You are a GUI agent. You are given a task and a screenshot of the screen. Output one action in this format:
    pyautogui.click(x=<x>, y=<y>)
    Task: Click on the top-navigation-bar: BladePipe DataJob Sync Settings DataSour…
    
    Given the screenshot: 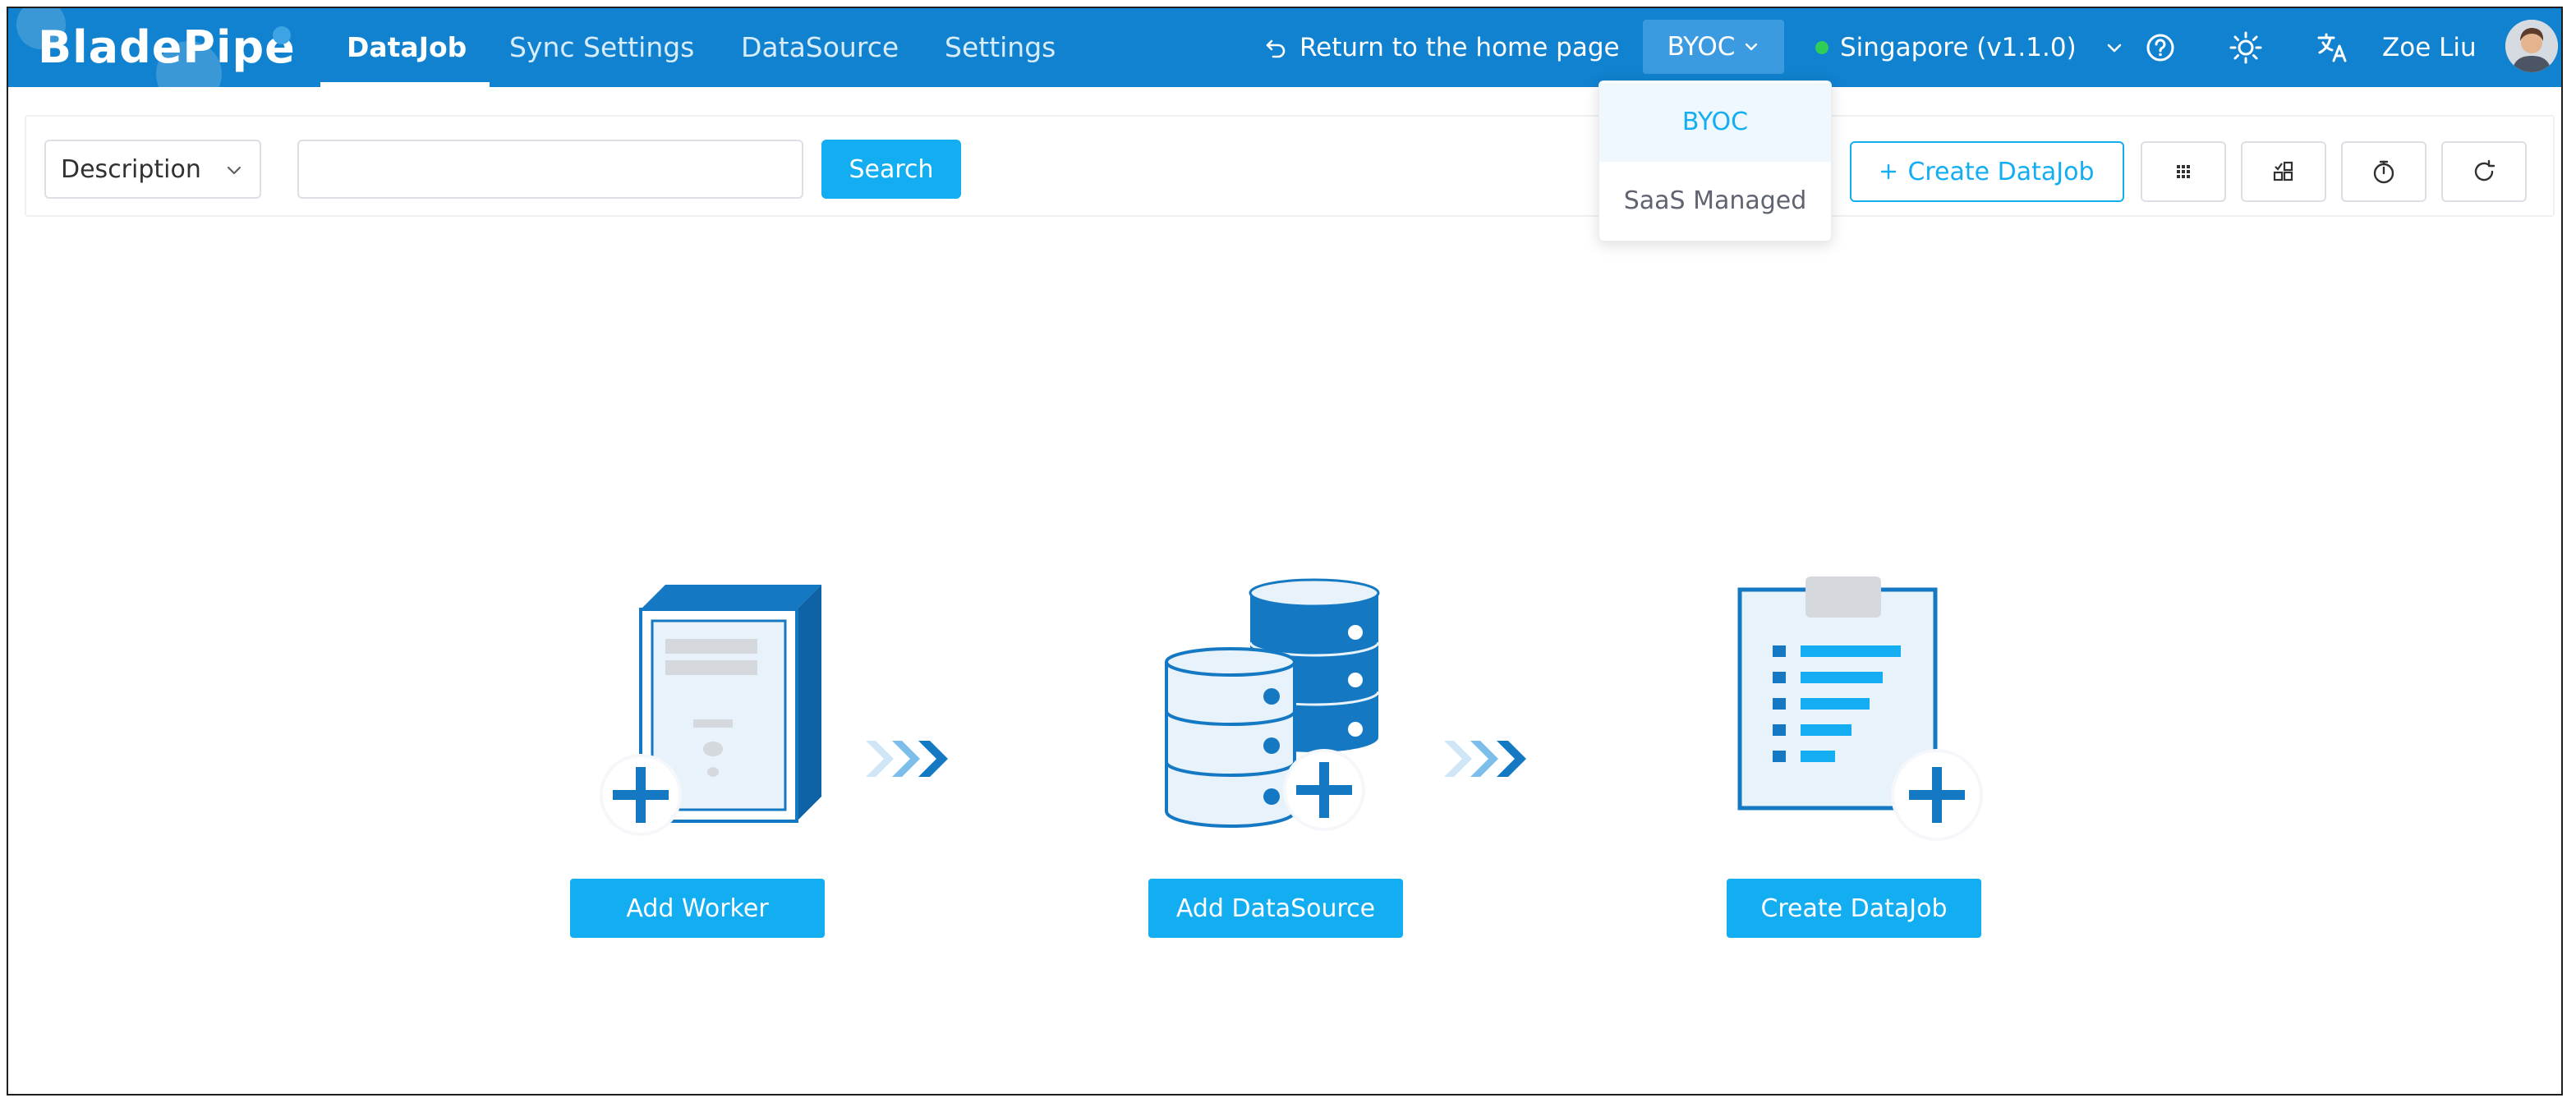 What is the action you would take?
    pyautogui.click(x=1284, y=47)
    